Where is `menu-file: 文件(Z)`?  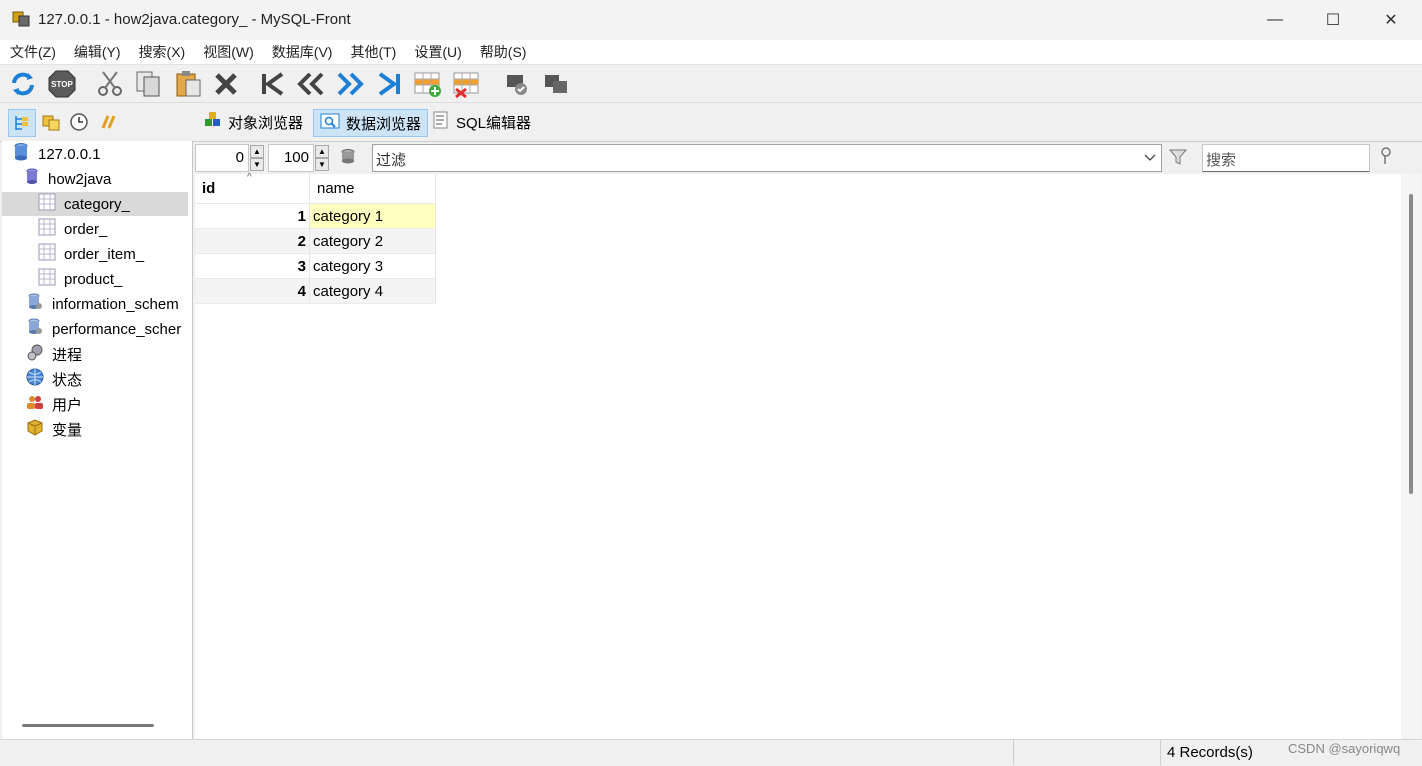 menu-file: 文件(Z) is located at coordinates (33, 52).